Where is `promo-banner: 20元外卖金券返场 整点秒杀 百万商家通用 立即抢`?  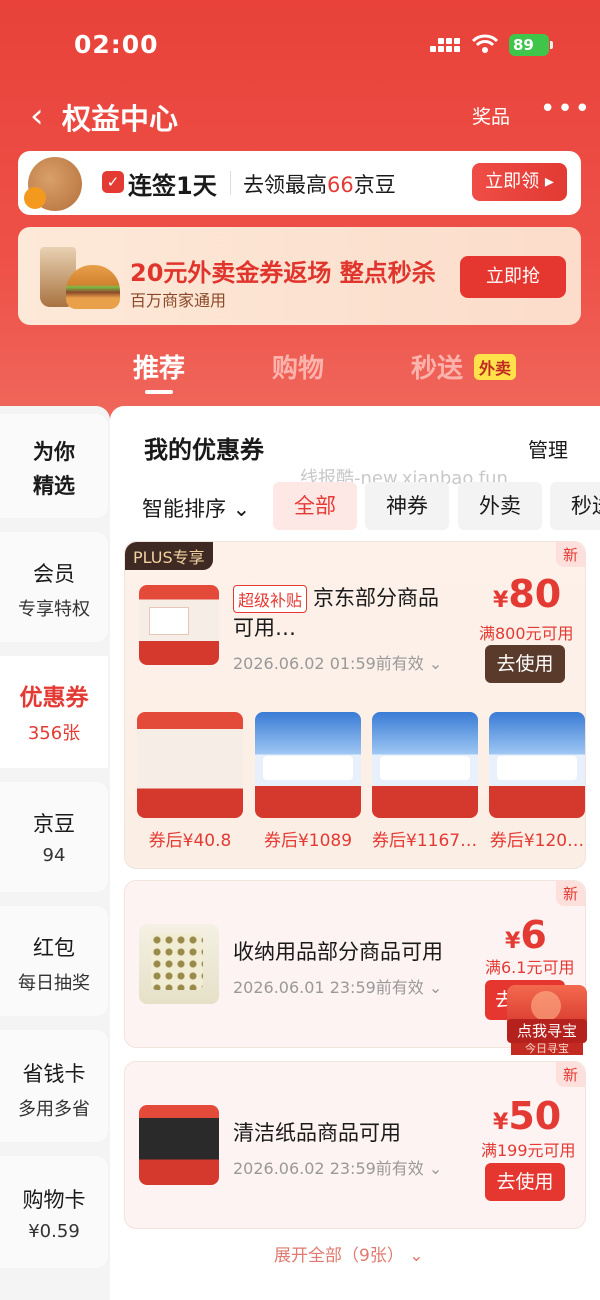
promo-banner: 20元外卖金券返场 整点秒杀 百万商家通用 立即抢 is located at coordinates (299, 276).